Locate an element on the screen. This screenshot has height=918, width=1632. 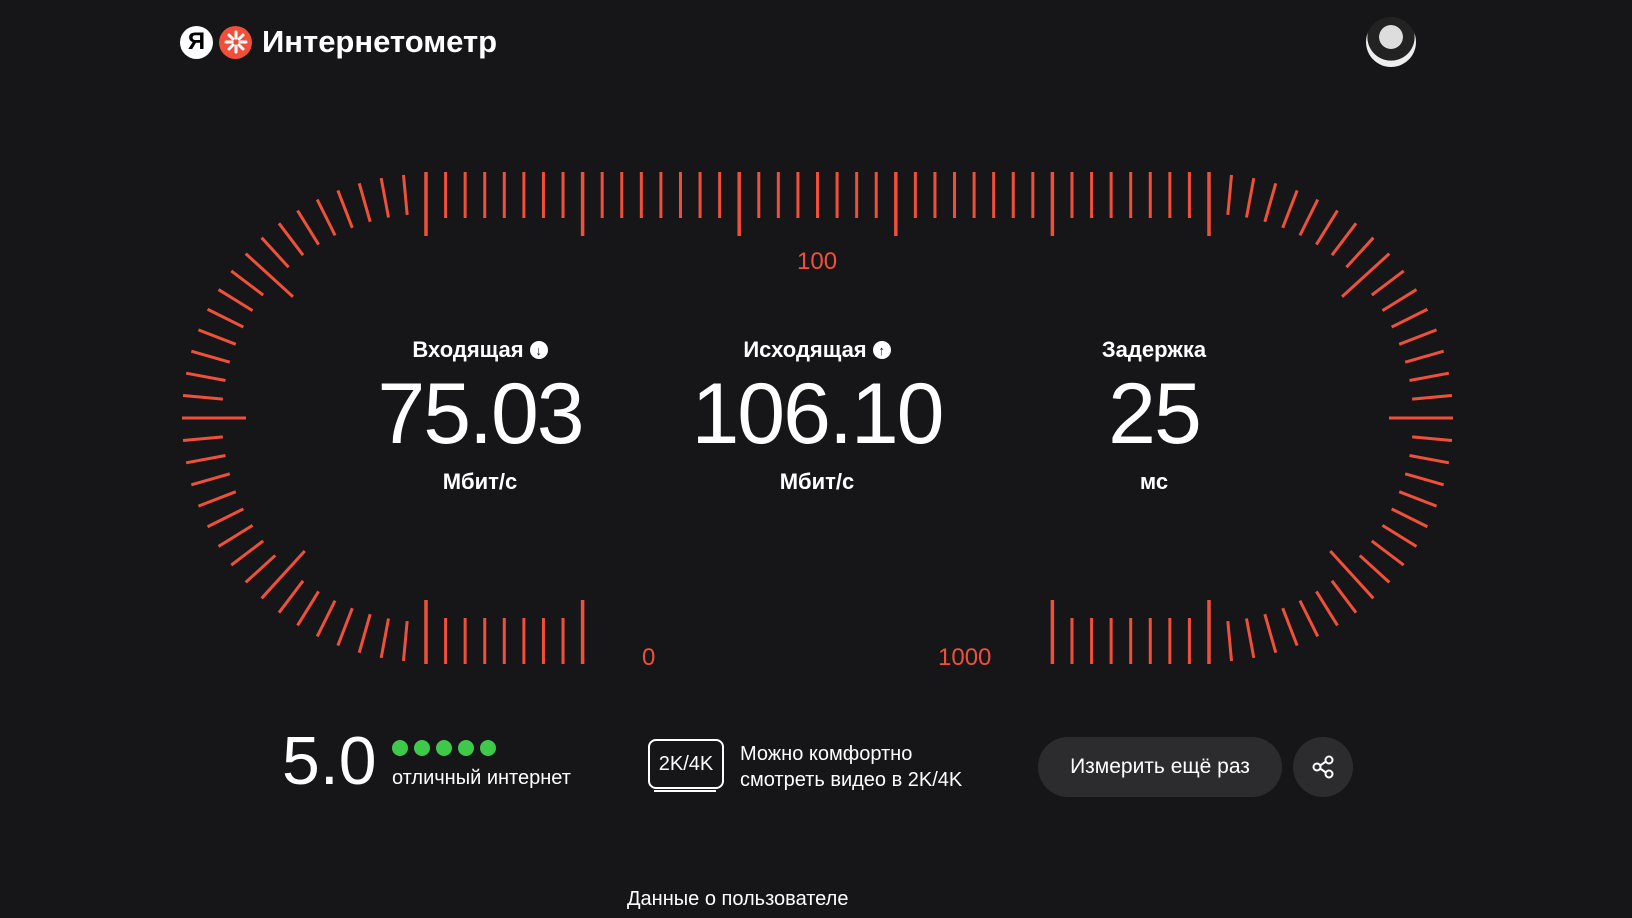
gauge-label-0: 0 is located at coordinates (649, 657).